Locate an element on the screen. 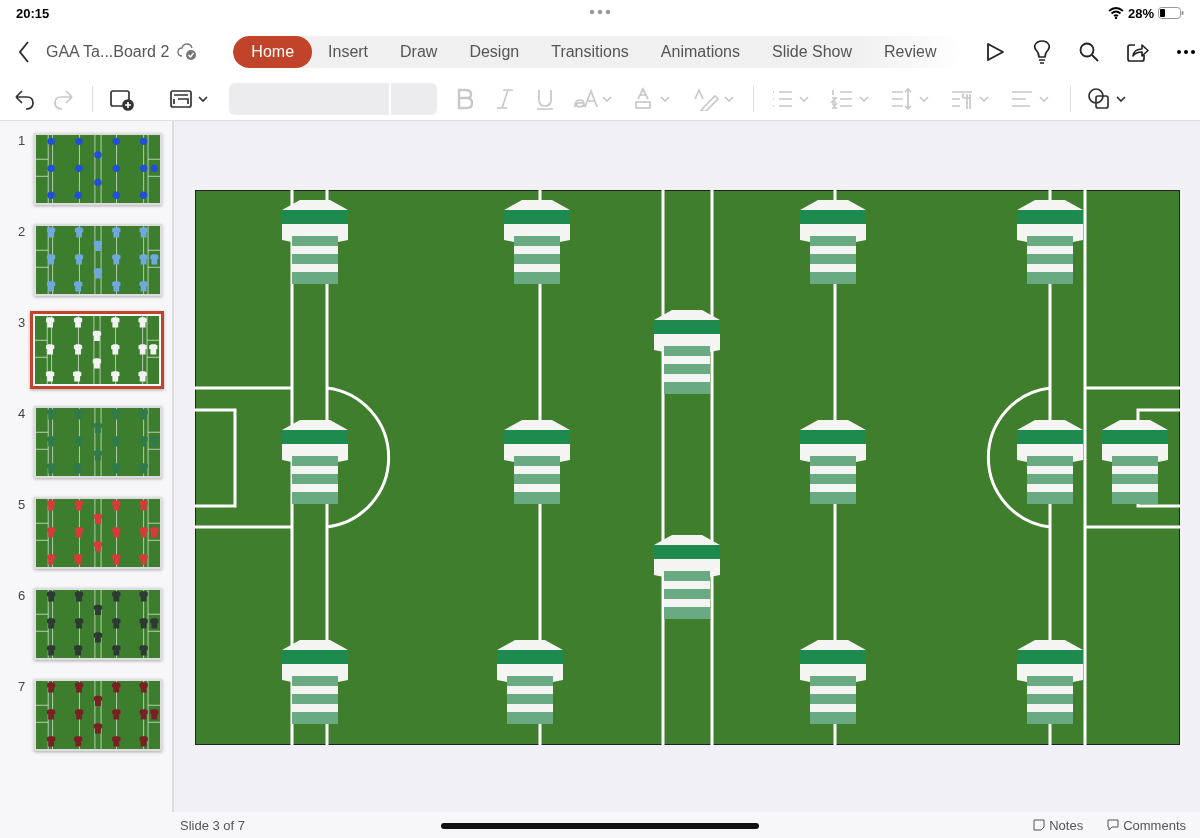  undo-icon is located at coordinates (24, 99).